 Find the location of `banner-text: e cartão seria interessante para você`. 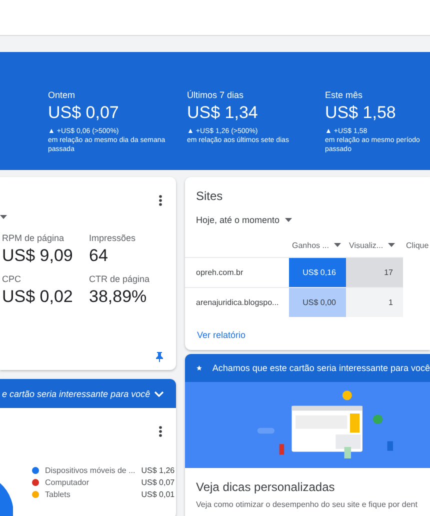

banner-text: e cartão seria interessante para você is located at coordinates (76, 393).